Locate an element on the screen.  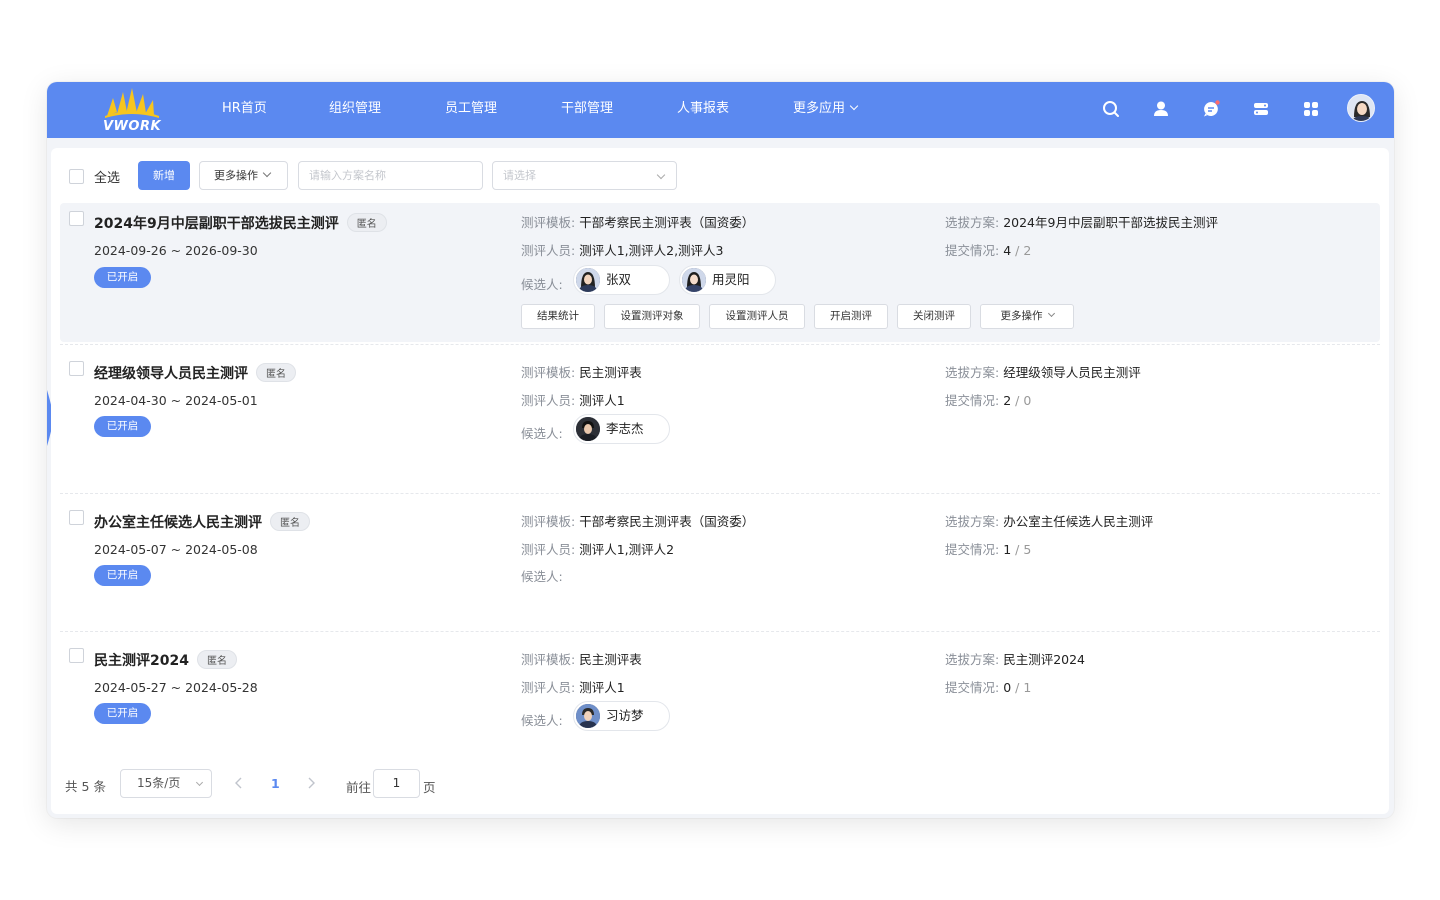
nav-more-apps: 更多应用 is located at coordinates (826, 110).